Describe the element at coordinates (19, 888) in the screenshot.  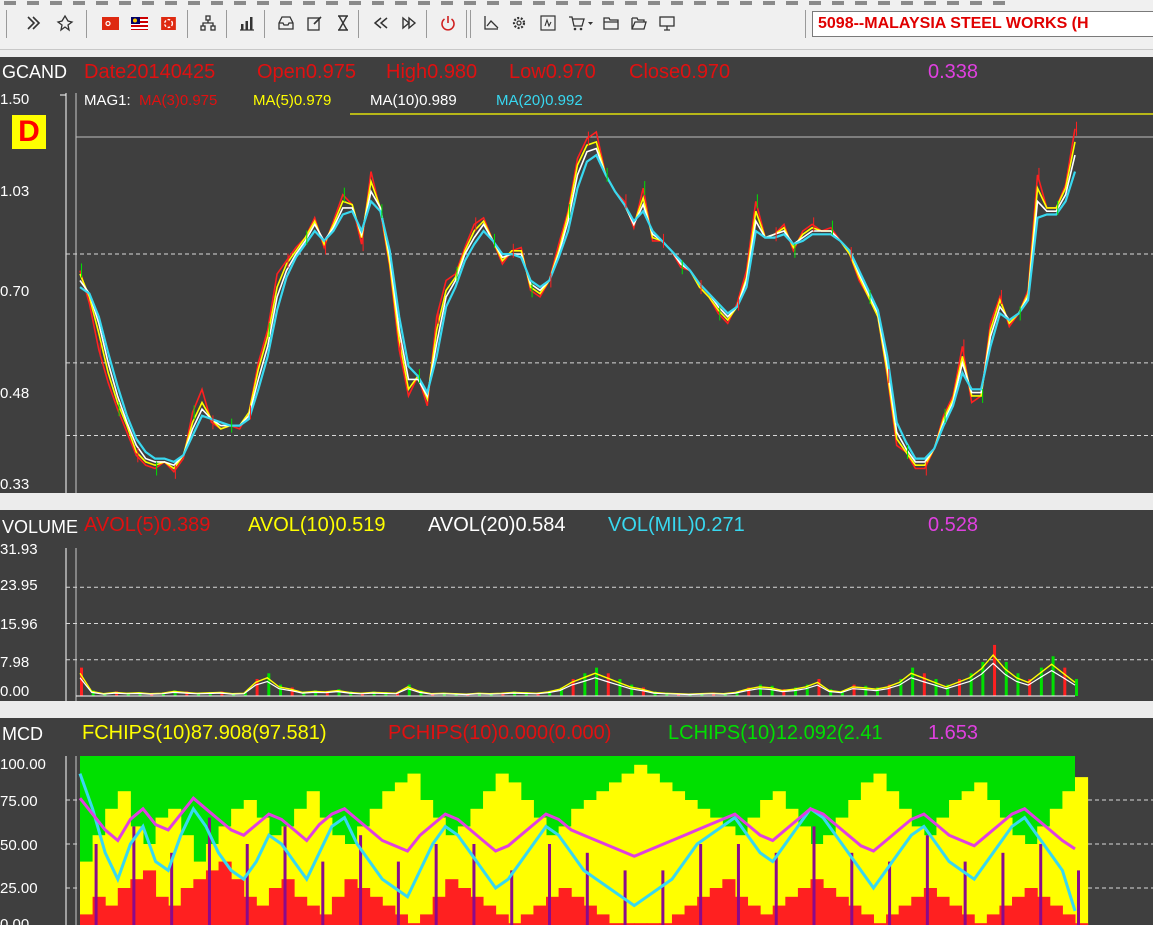
I see `chips-y-tick-label: 25.00` at that location.